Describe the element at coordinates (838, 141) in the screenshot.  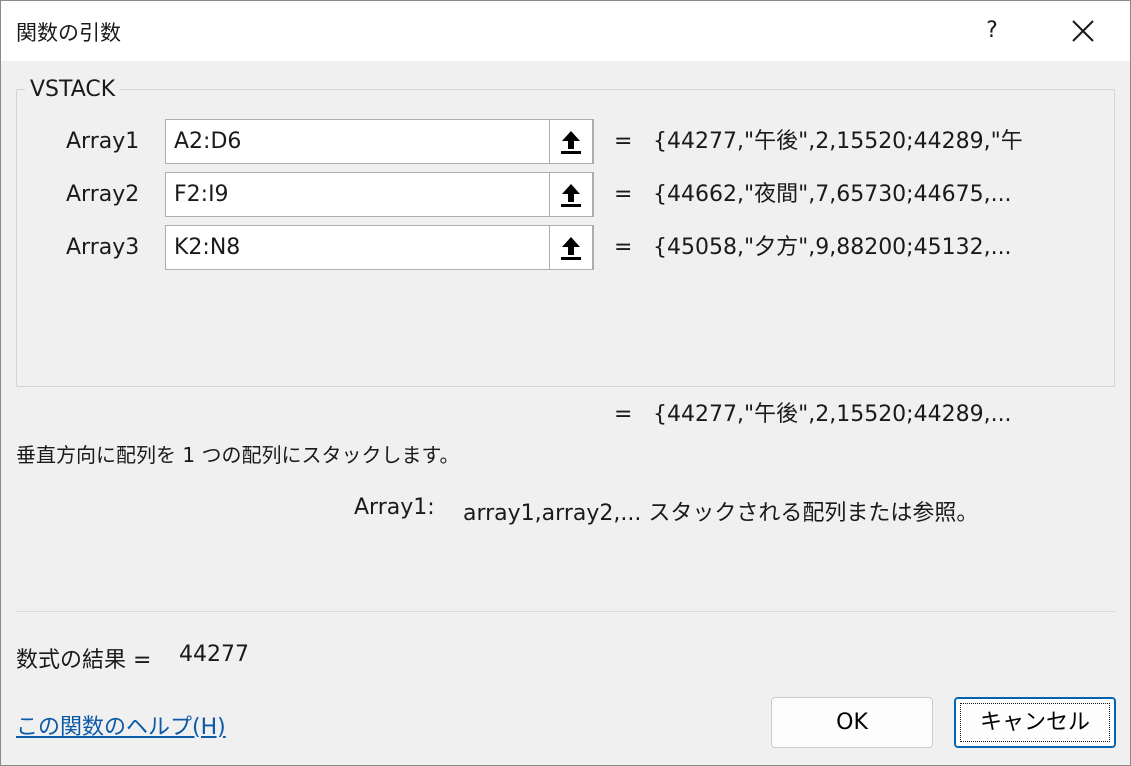
I see `array1-value: {44277,"午後",2,15520;44289,"午` at that location.